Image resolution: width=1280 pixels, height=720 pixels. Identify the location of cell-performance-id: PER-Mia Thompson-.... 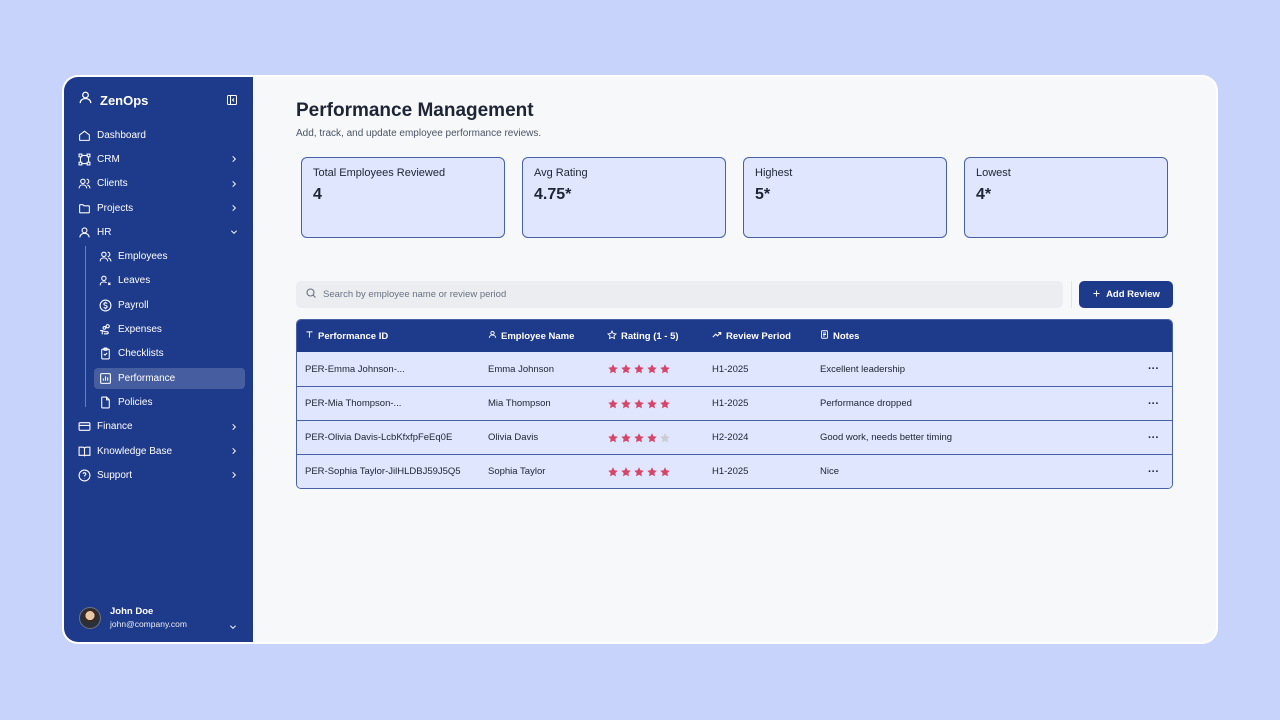
(353, 403).